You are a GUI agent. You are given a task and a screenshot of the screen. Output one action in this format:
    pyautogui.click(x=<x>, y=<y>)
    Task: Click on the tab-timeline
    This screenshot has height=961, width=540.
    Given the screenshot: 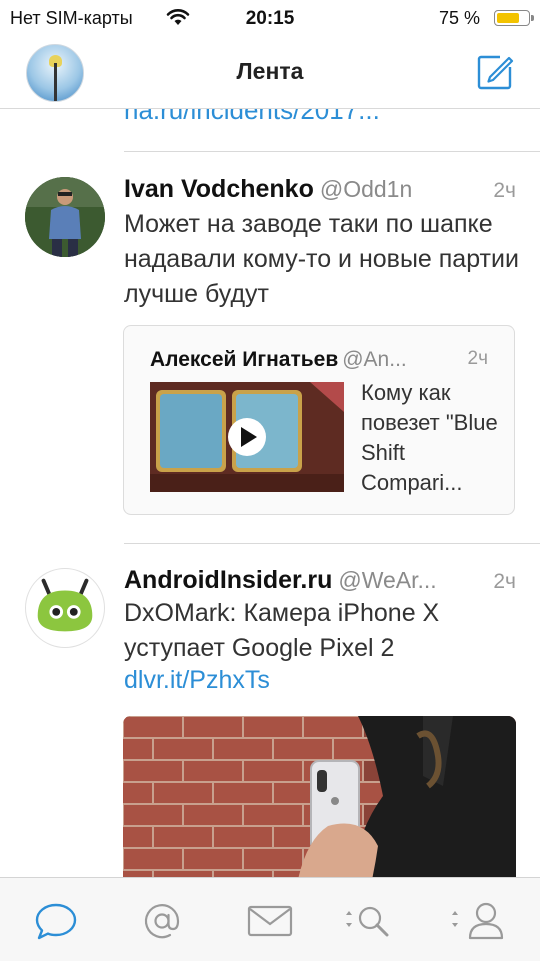 What is the action you would take?
    pyautogui.click(x=56, y=921)
    